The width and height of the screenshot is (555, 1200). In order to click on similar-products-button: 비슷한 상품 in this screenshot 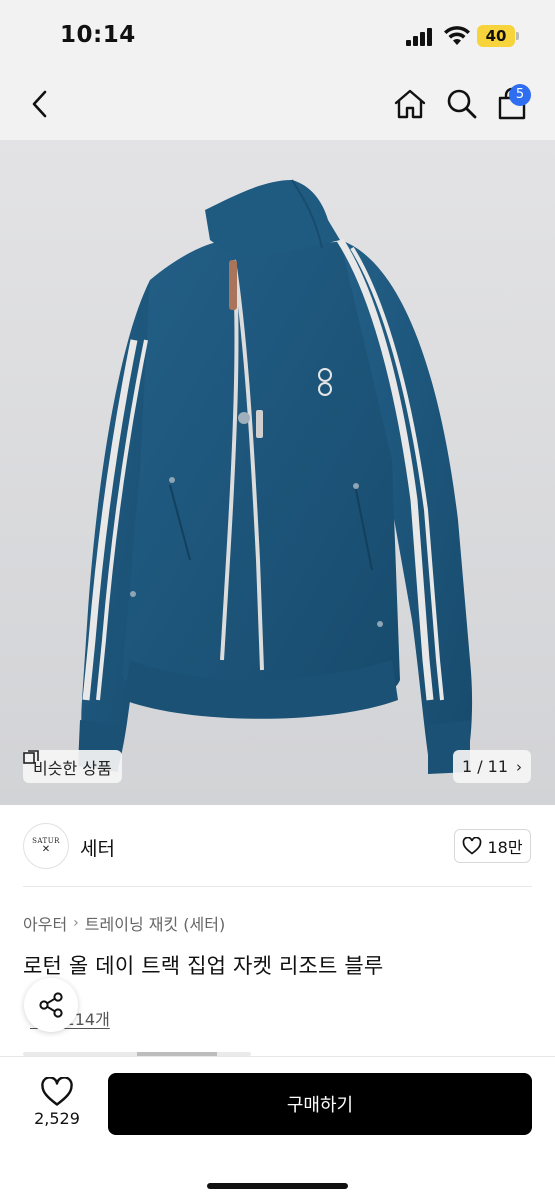, I will do `click(72, 766)`.